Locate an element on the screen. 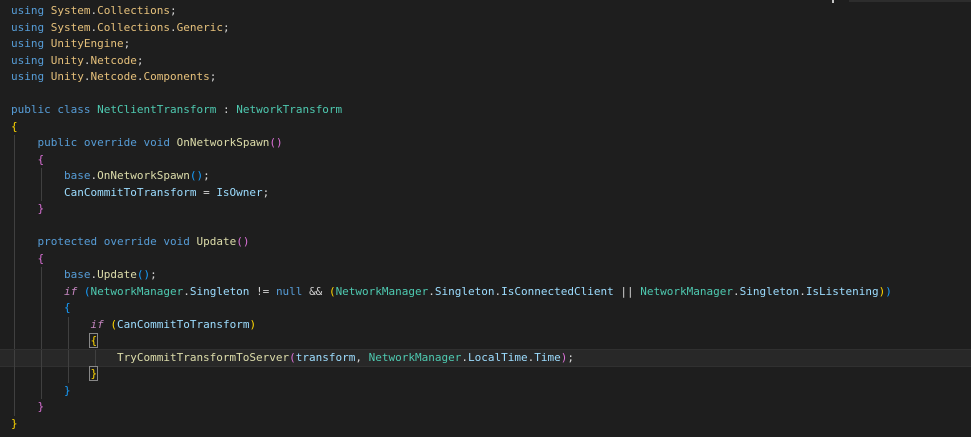  code-line: using Unity.Netcode.Components; is located at coordinates (491, 77).